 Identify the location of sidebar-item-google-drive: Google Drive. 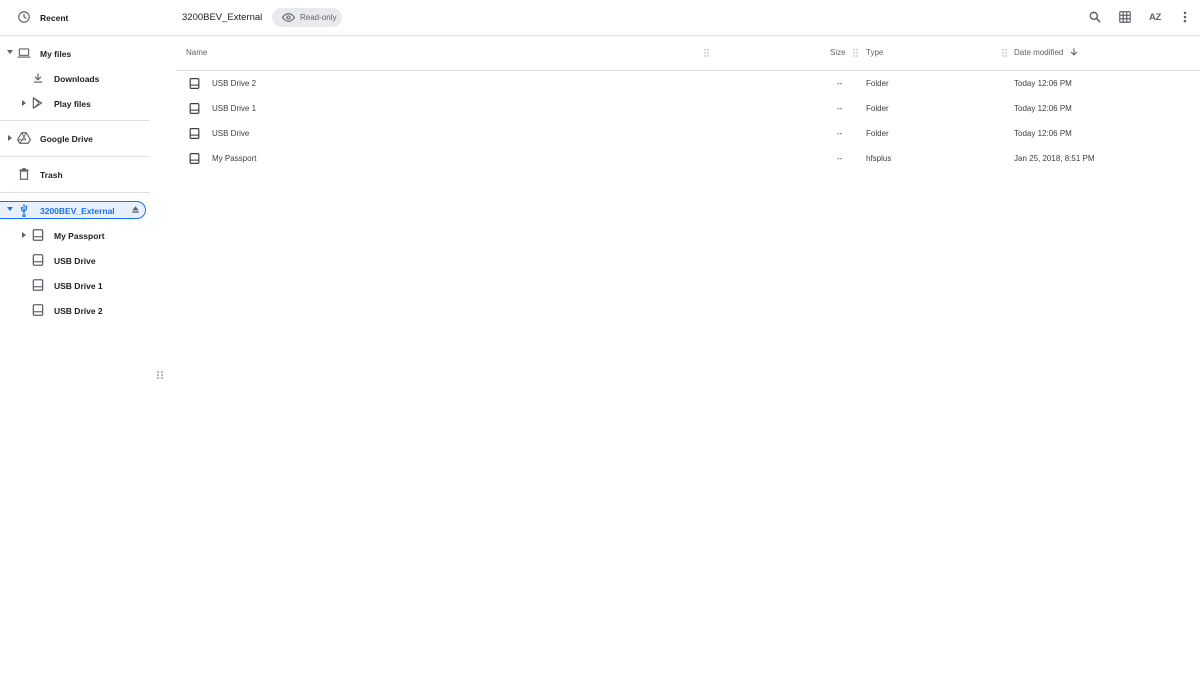
(75, 138).